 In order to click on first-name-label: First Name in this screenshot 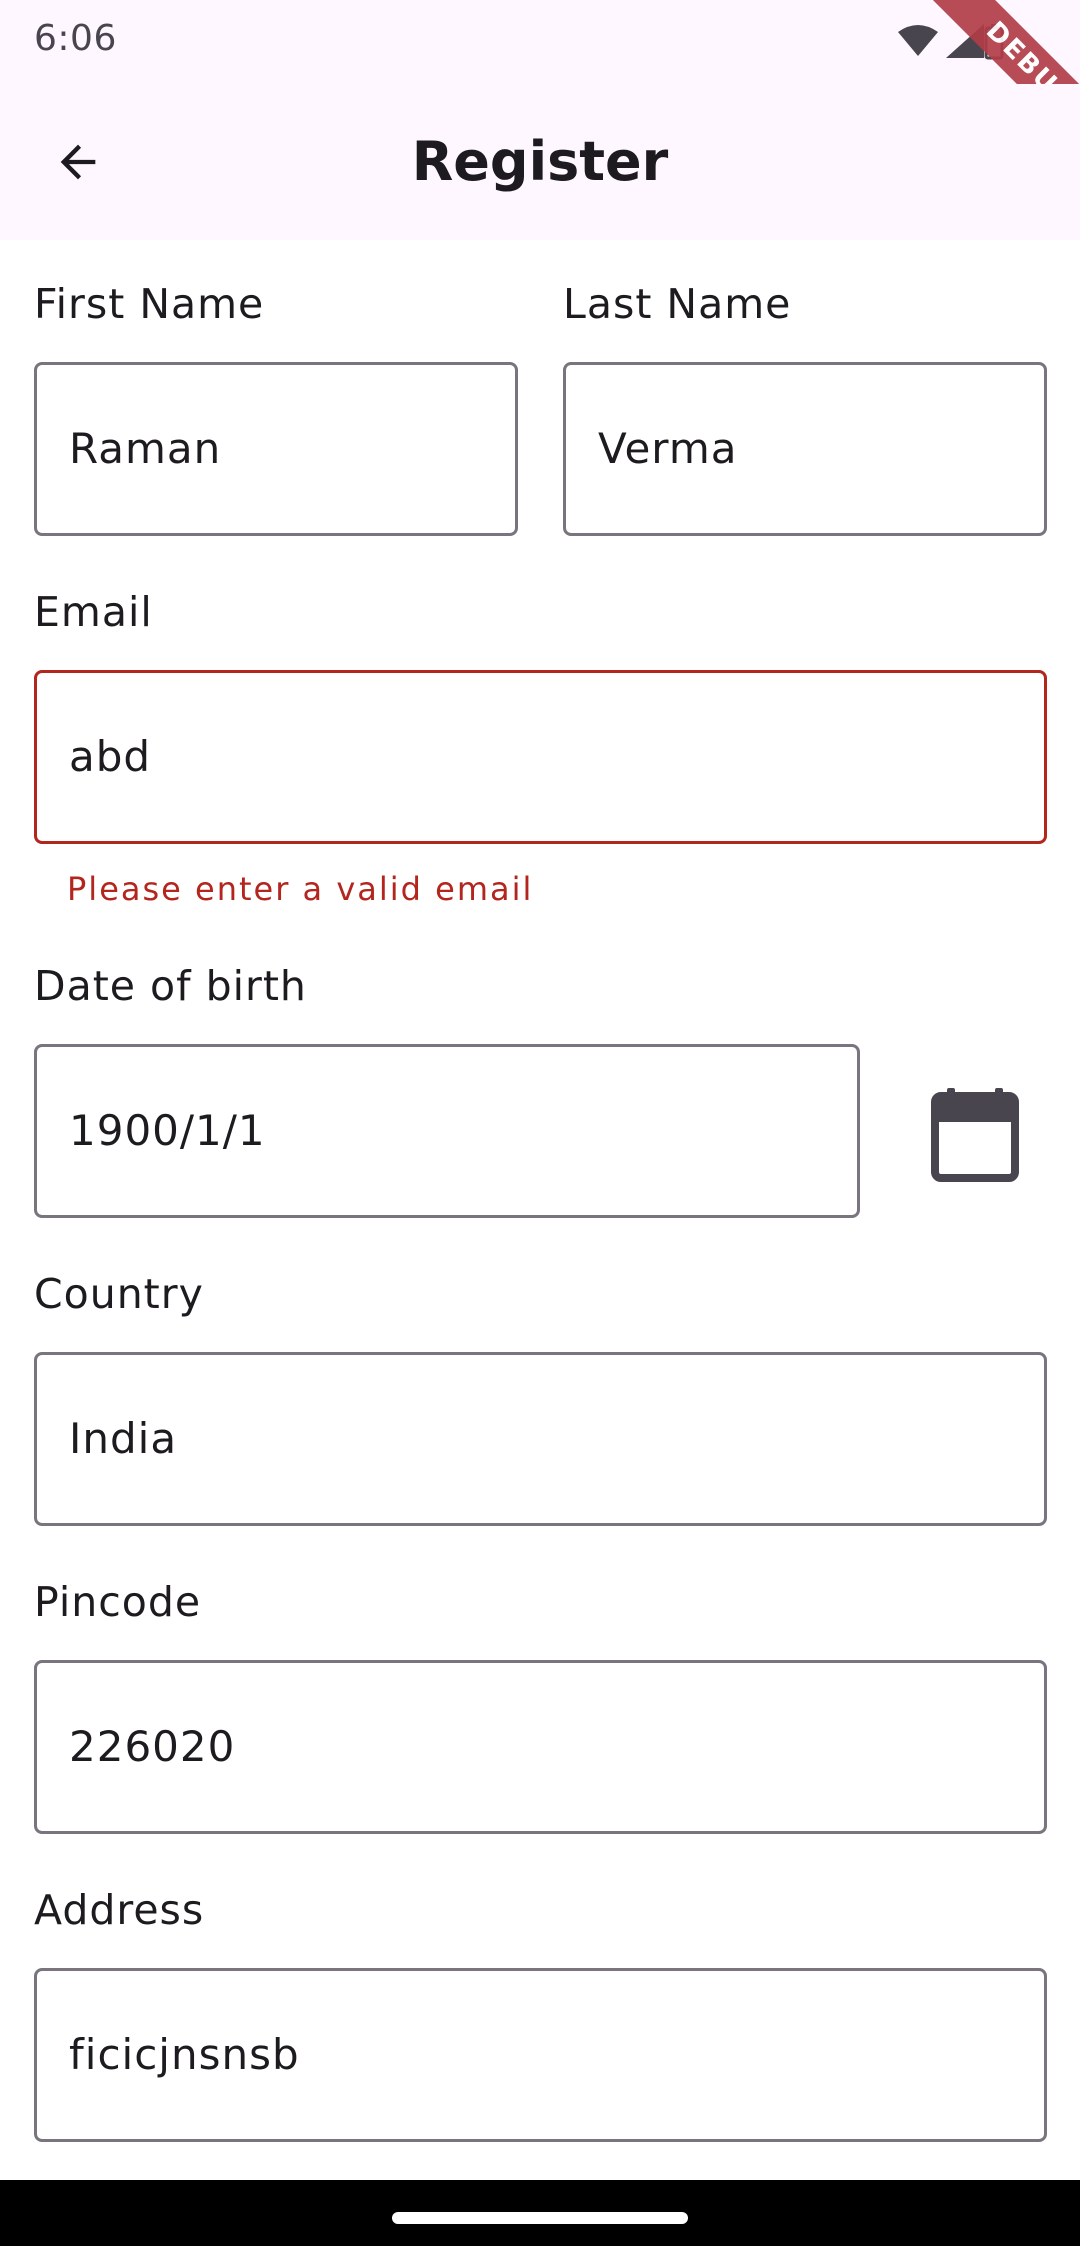, I will do `click(149, 304)`.